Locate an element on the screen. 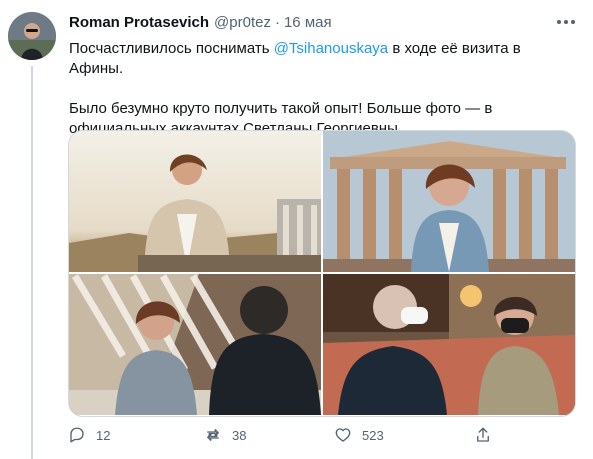 This screenshot has width=593, height=459. photo-table-image is located at coordinates (195, 344).